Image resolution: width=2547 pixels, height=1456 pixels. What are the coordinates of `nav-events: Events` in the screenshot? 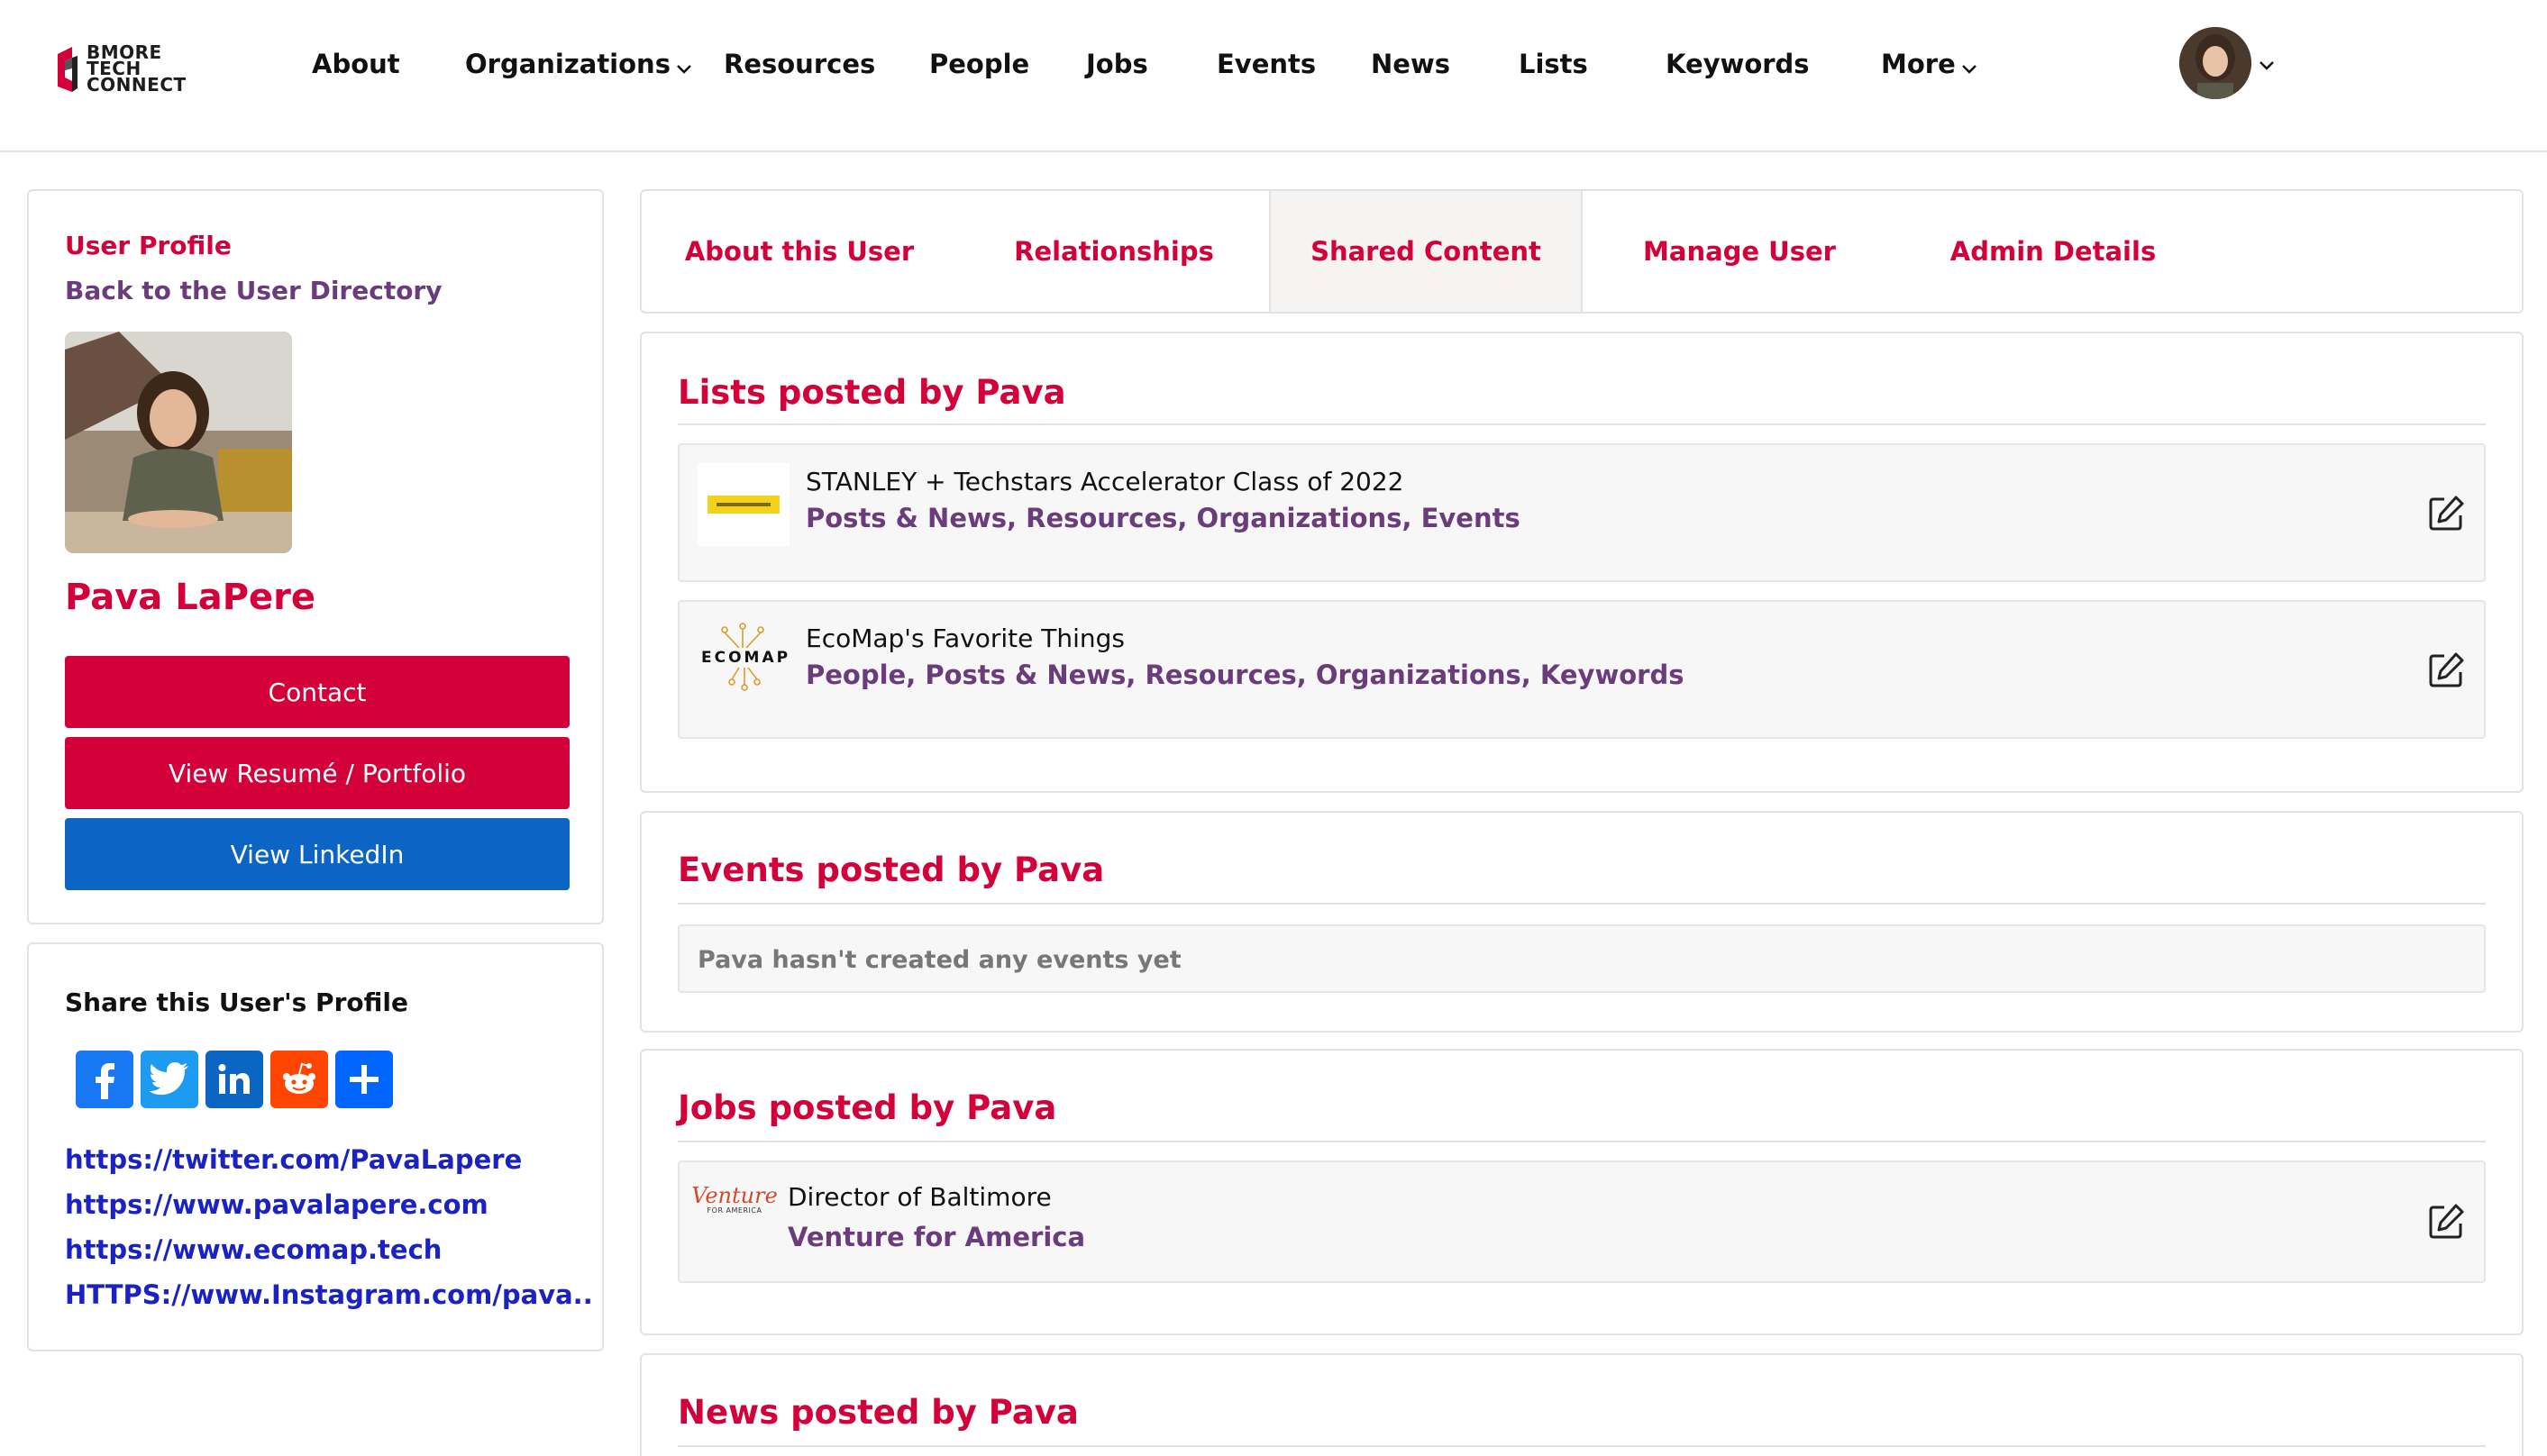 It's located at (1266, 64).